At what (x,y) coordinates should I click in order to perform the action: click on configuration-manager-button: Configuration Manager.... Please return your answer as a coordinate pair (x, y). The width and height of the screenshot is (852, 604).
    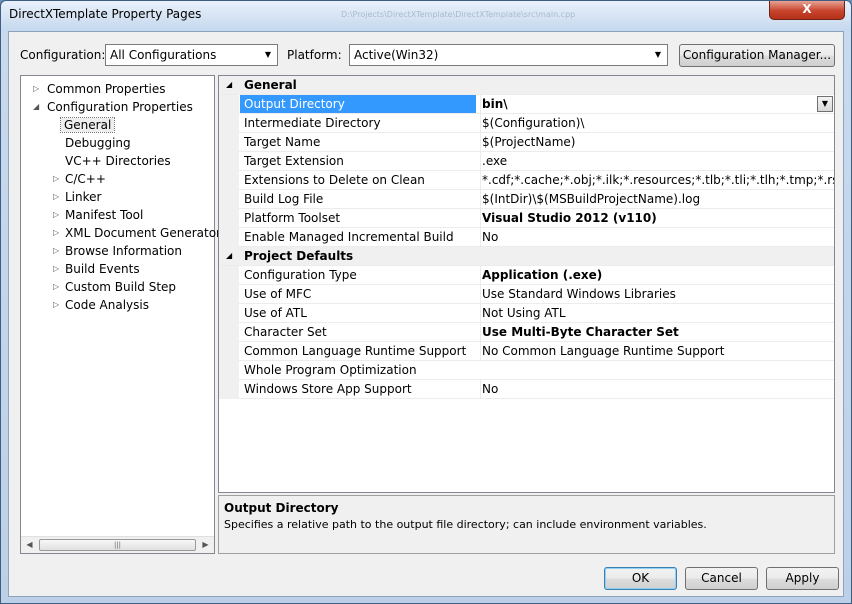
    Looking at the image, I should click on (757, 55).